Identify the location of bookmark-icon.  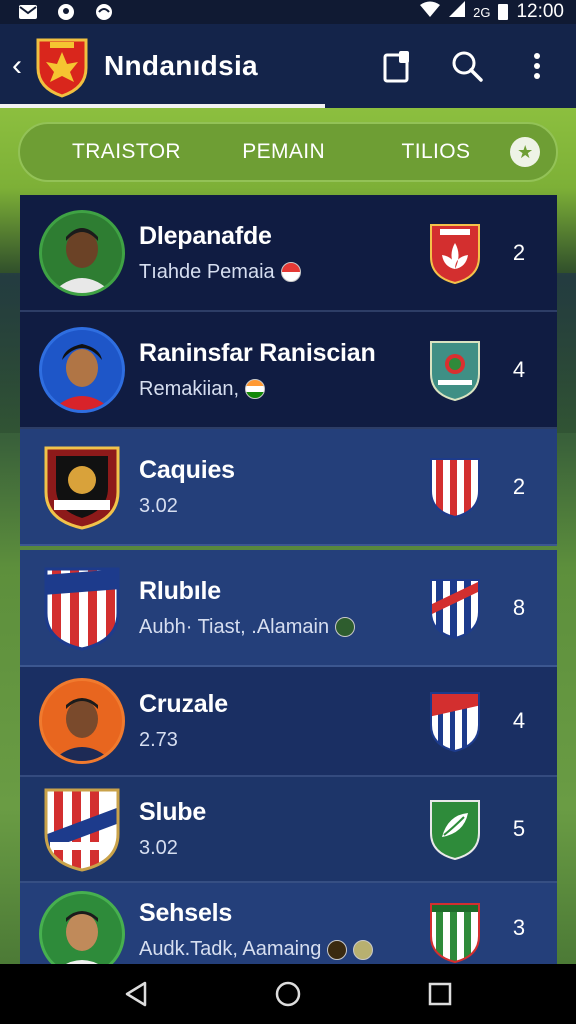
(397, 66).